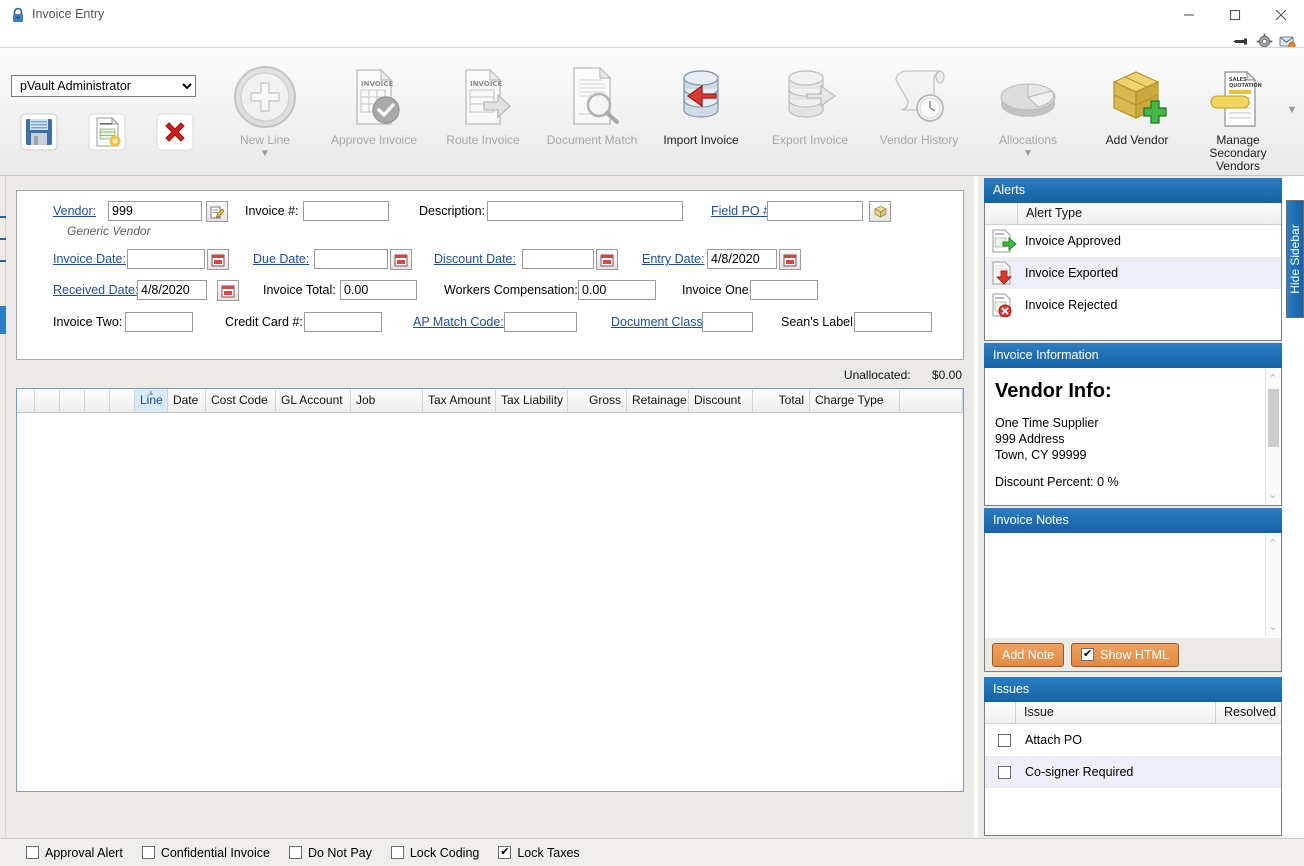 Image resolution: width=1304 pixels, height=866 pixels. Describe the element at coordinates (607, 259) in the screenshot. I see `discount-date-calendar-button` at that location.